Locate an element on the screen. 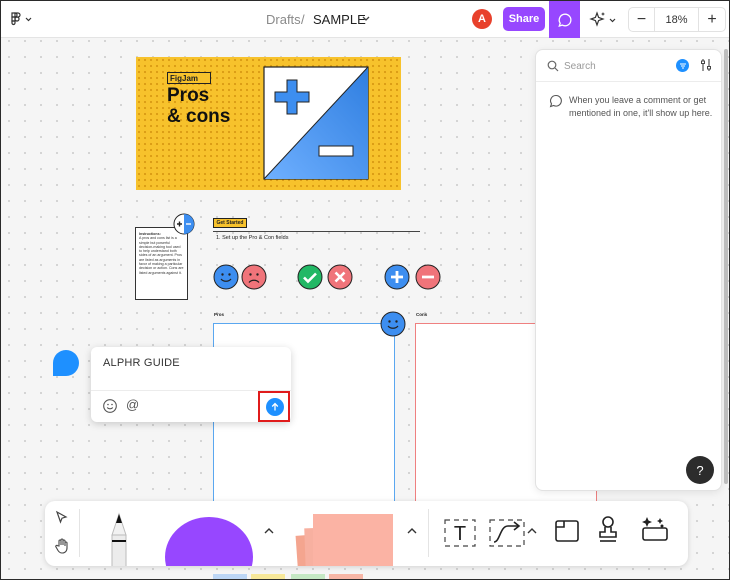 This screenshot has width=730, height=580. chevron-down-icon is located at coordinates (366, 19).